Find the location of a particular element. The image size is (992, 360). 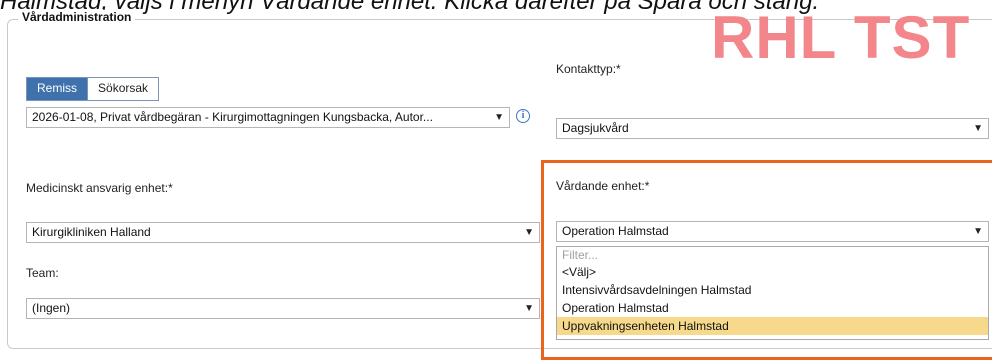

referral-toggle: Remiss Sökorsak is located at coordinates (93, 89).